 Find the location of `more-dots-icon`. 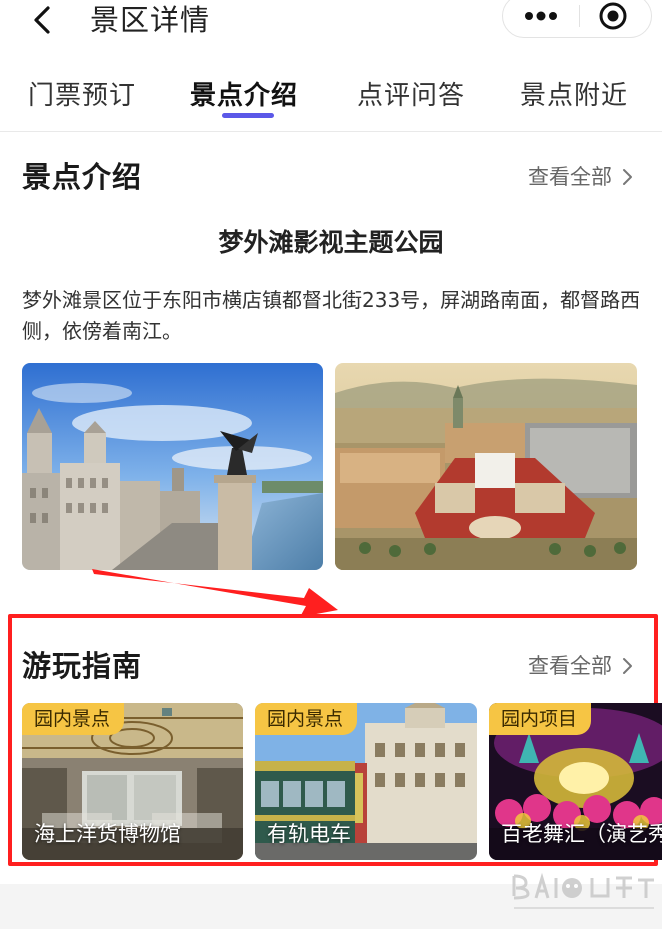

more-dots-icon is located at coordinates (541, 16).